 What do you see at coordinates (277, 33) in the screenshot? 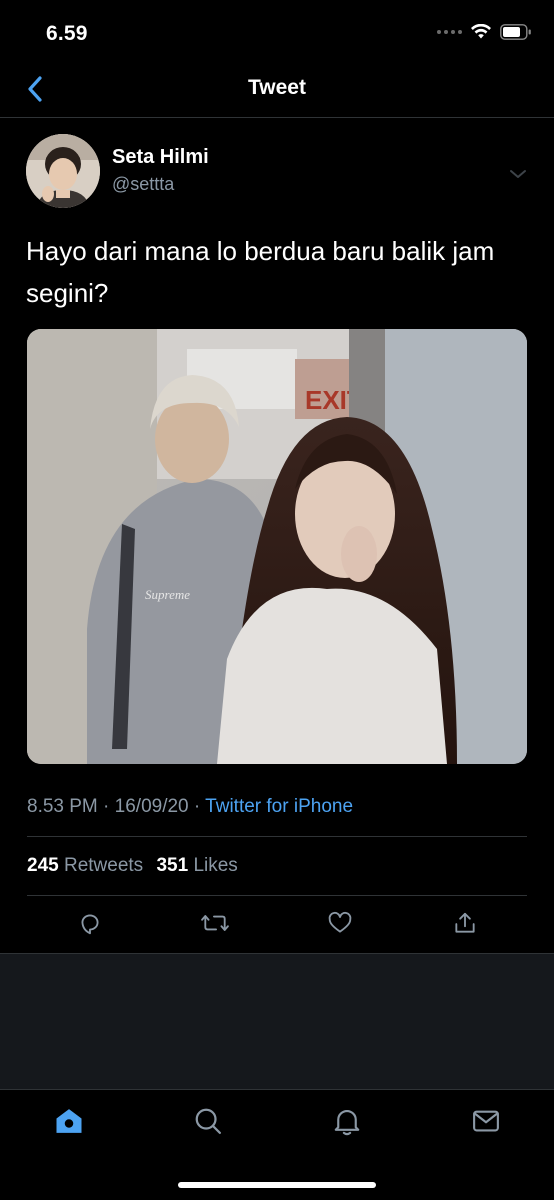
I see `status-bar: 6.59` at bounding box center [277, 33].